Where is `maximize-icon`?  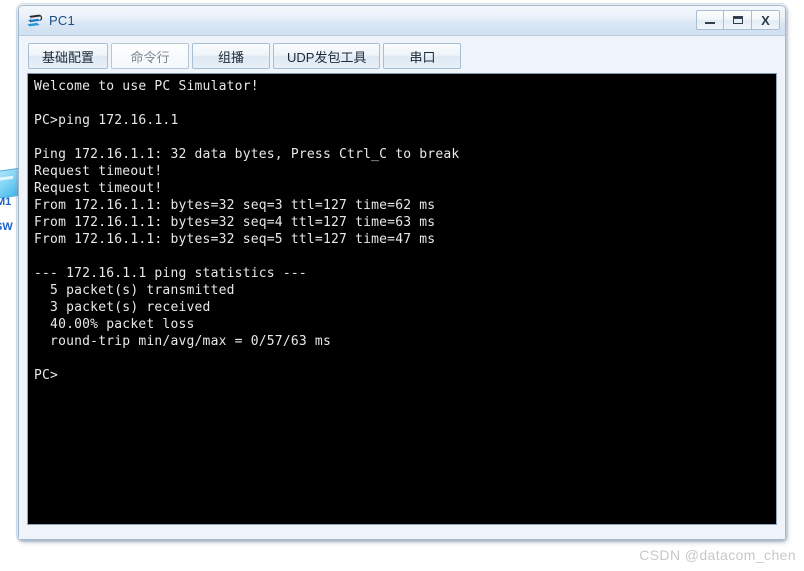
maximize-icon is located at coordinates (737, 20).